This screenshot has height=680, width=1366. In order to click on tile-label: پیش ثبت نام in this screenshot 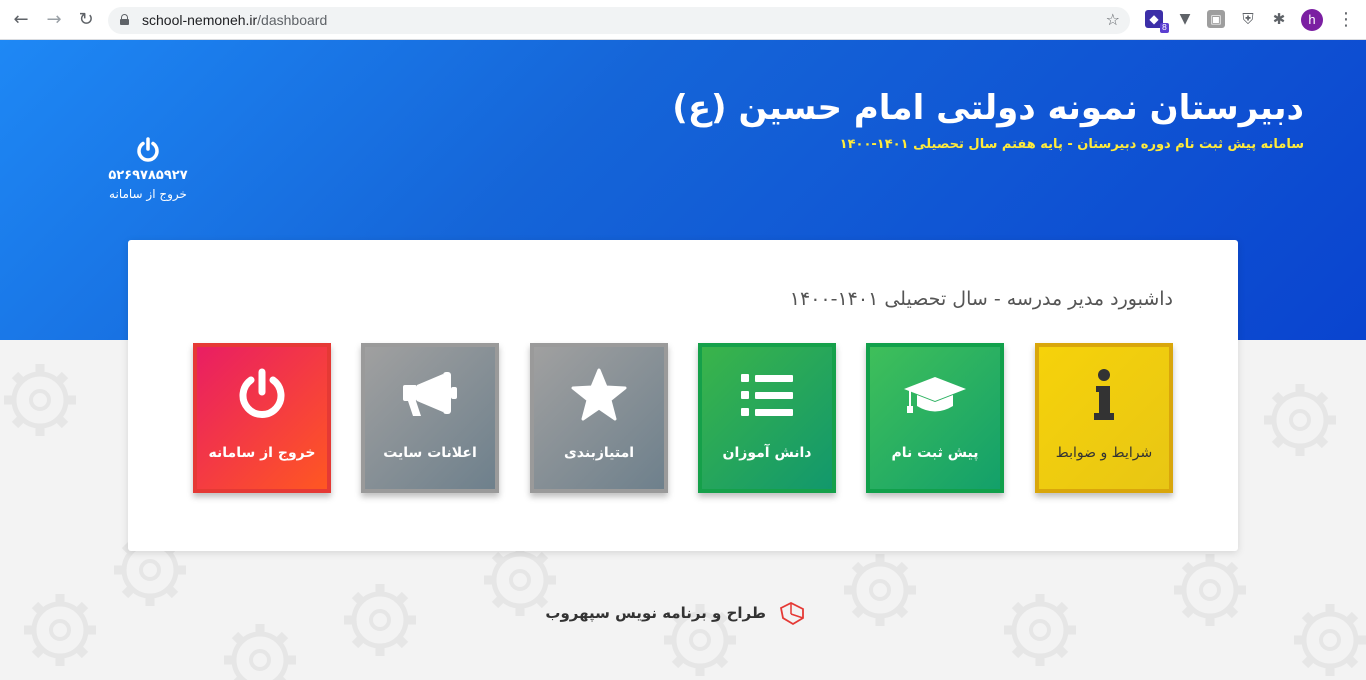, I will do `click(935, 453)`.